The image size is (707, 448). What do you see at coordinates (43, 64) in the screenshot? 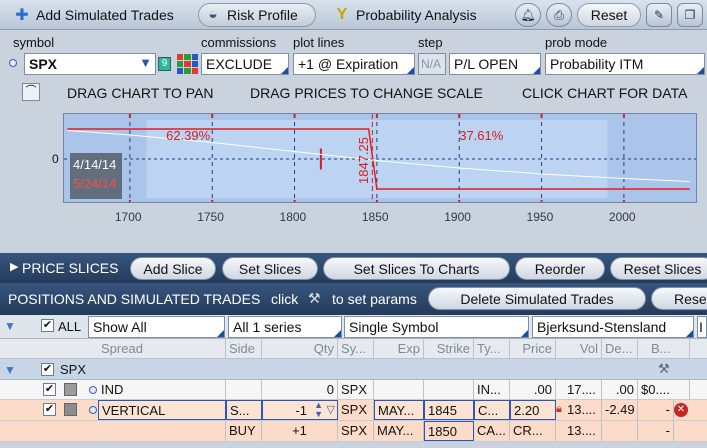
I see `symbol-value: SPX` at bounding box center [43, 64].